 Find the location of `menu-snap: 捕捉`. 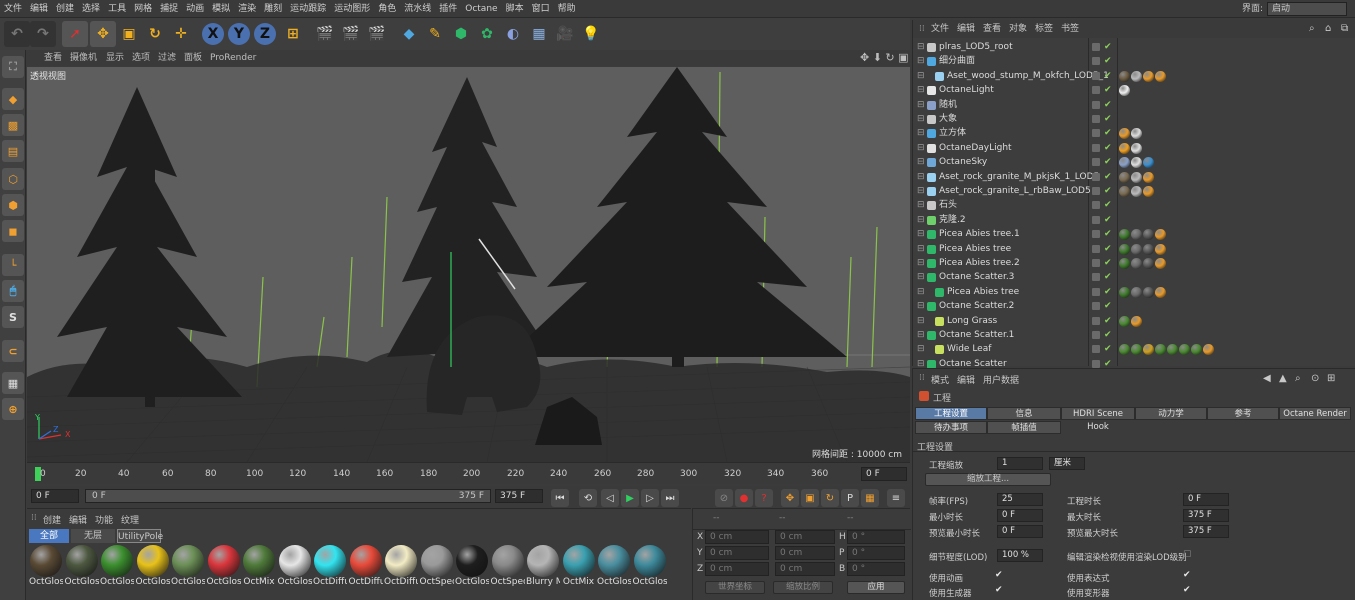

menu-snap: 捕捉 is located at coordinates (169, 9).